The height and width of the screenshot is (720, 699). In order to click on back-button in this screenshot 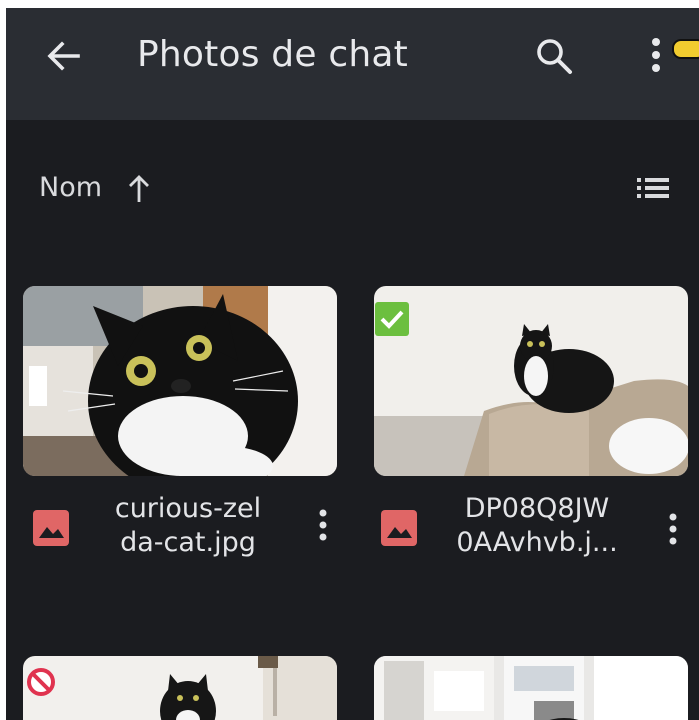, I will do `click(64, 56)`.